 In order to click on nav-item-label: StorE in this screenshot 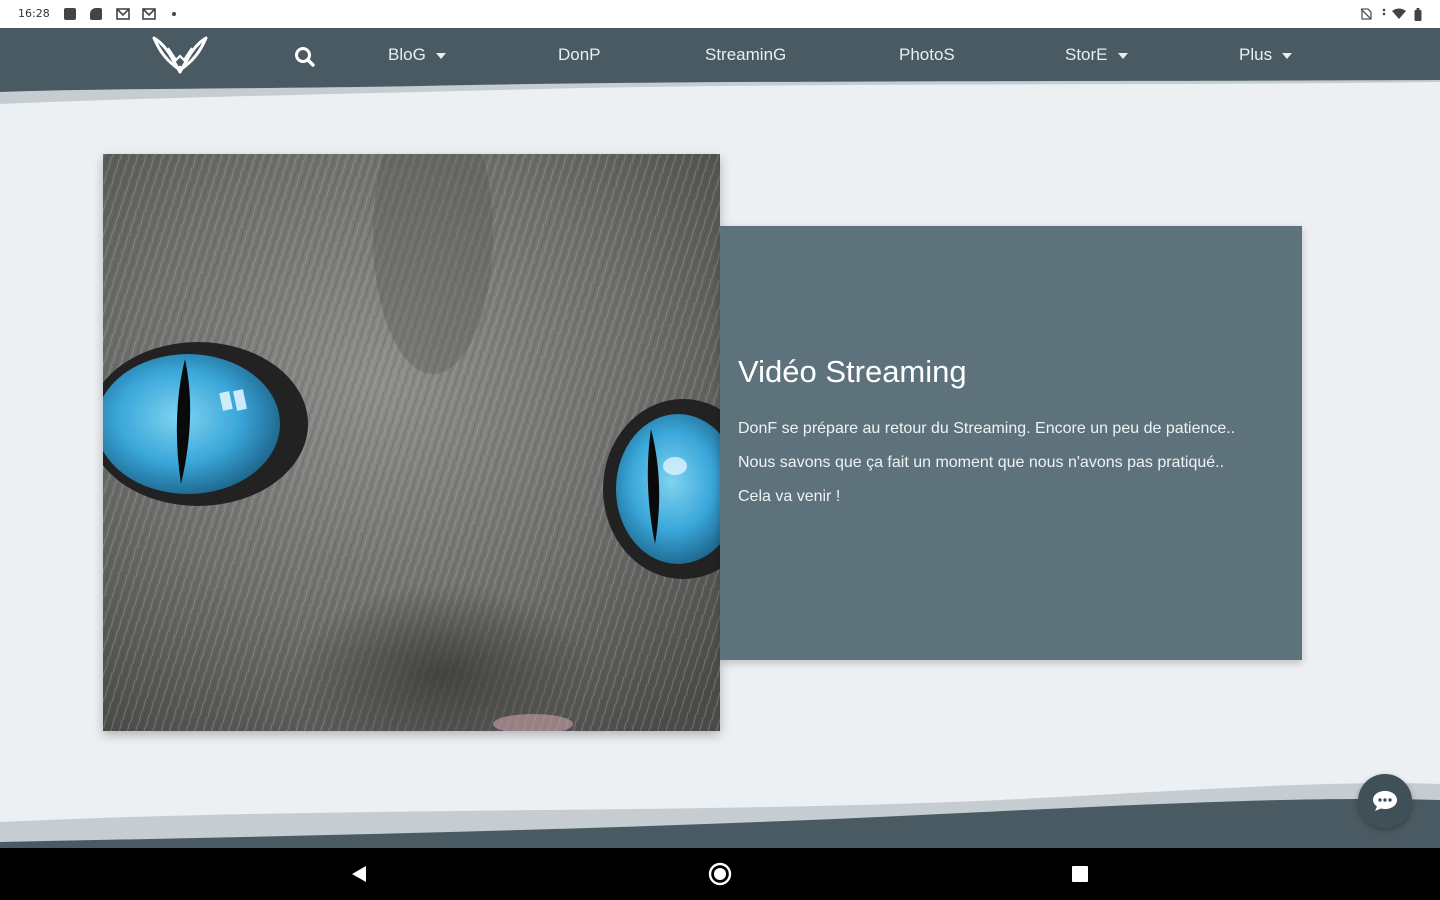, I will do `click(1086, 54)`.